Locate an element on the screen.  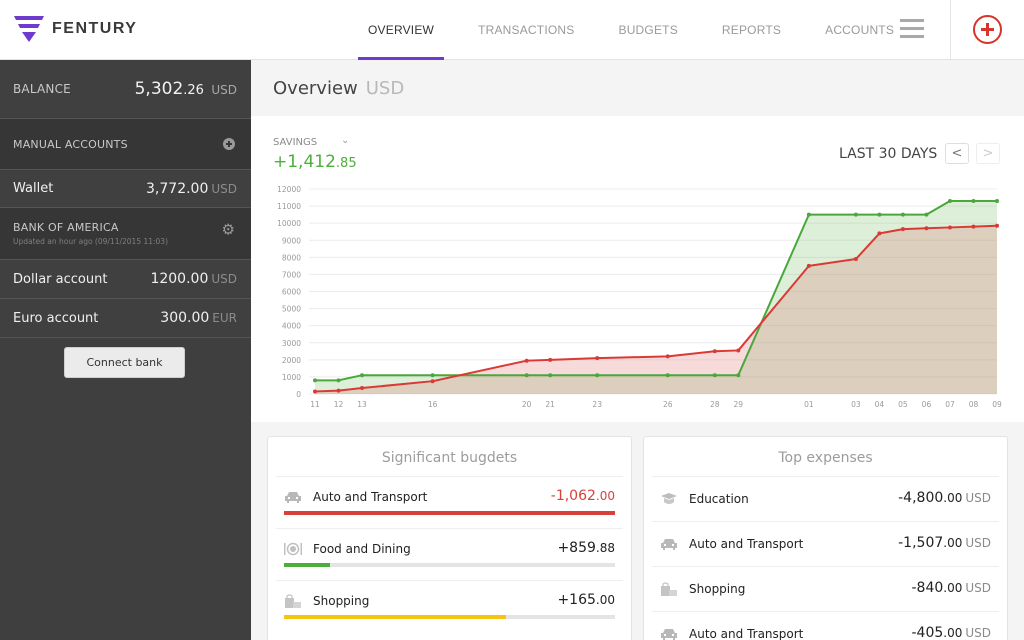
nav-budgets: BUDGETS is located at coordinates (647, 30).